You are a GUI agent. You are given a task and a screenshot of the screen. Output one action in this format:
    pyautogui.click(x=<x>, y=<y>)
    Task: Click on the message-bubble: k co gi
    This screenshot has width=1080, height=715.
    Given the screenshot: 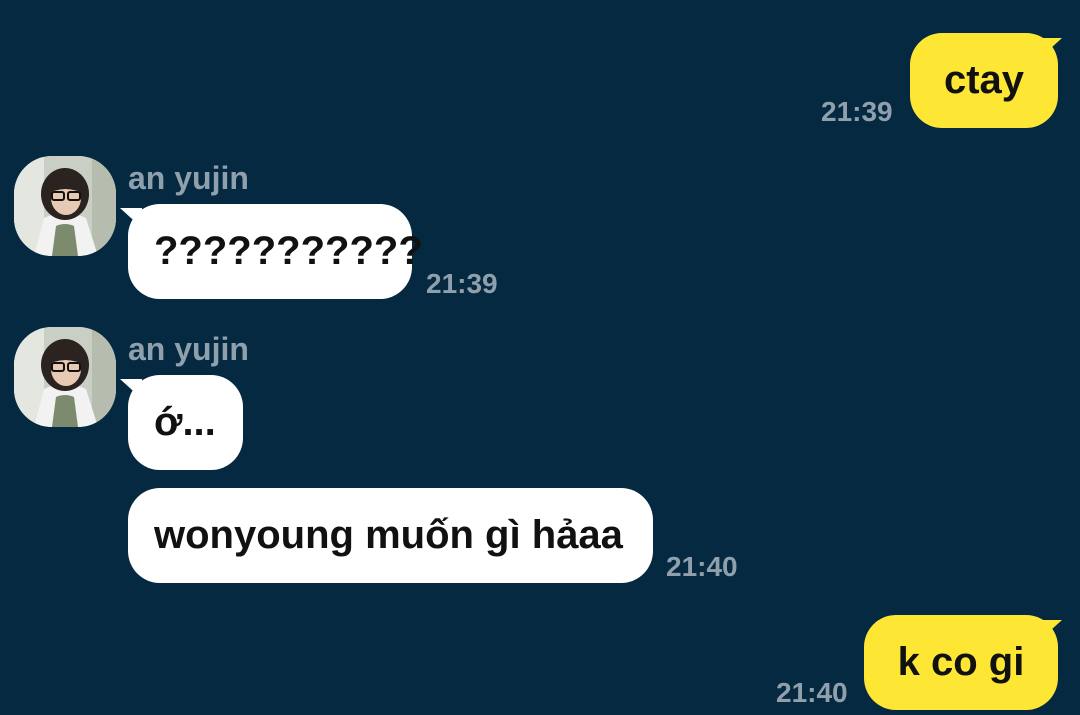 What is the action you would take?
    pyautogui.click(x=961, y=662)
    